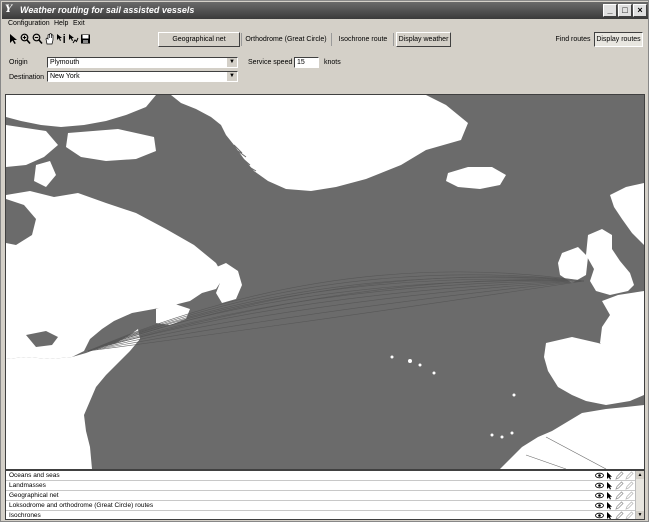 The image size is (649, 522). I want to click on scroll-down-icon: ▼, so click(640, 515).